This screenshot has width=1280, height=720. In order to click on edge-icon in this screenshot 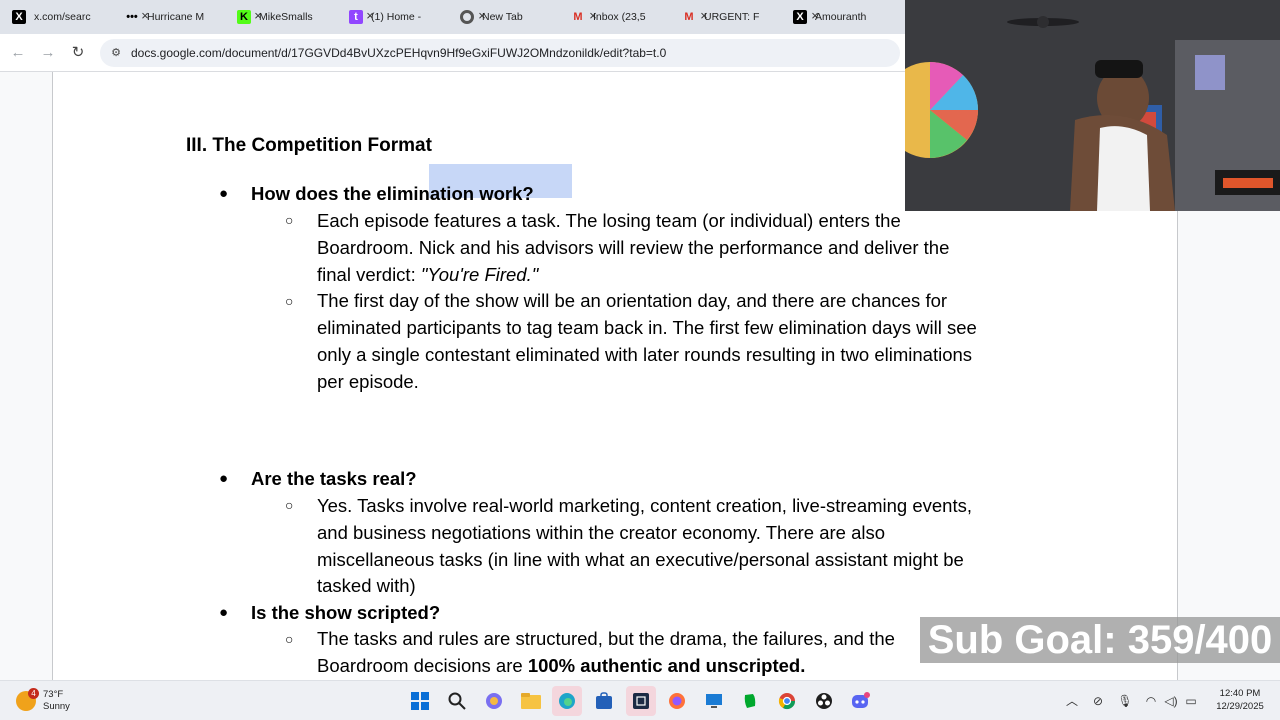, I will do `click(567, 701)`.